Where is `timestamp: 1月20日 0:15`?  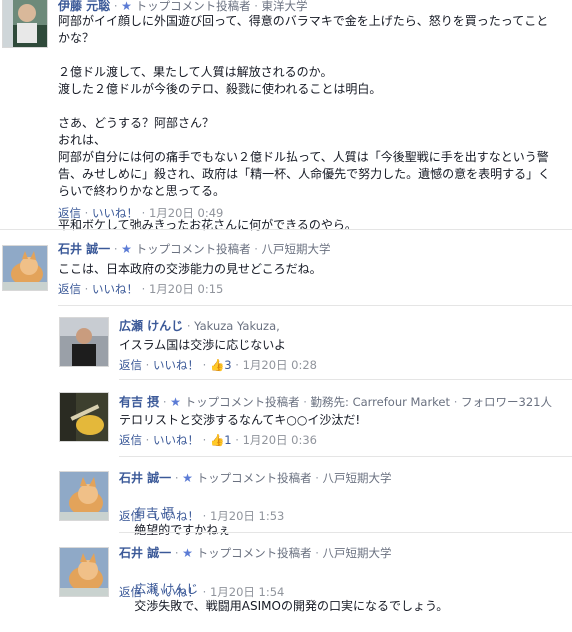
timestamp: 1月20日 0:15 is located at coordinates (186, 289).